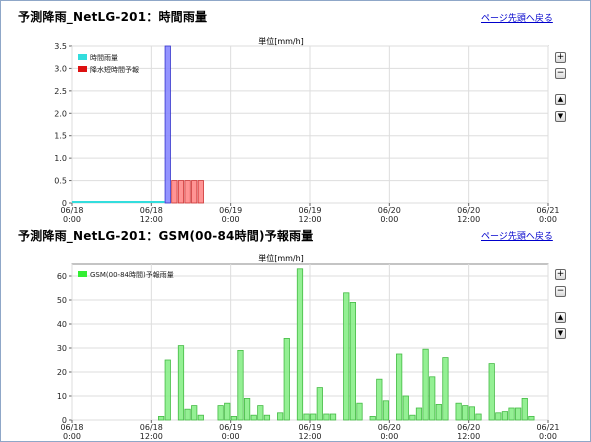 Image resolution: width=591 pixels, height=442 pixels. Describe the element at coordinates (560, 291) in the screenshot. I see `chart-2-zoom-out-button: −` at that location.